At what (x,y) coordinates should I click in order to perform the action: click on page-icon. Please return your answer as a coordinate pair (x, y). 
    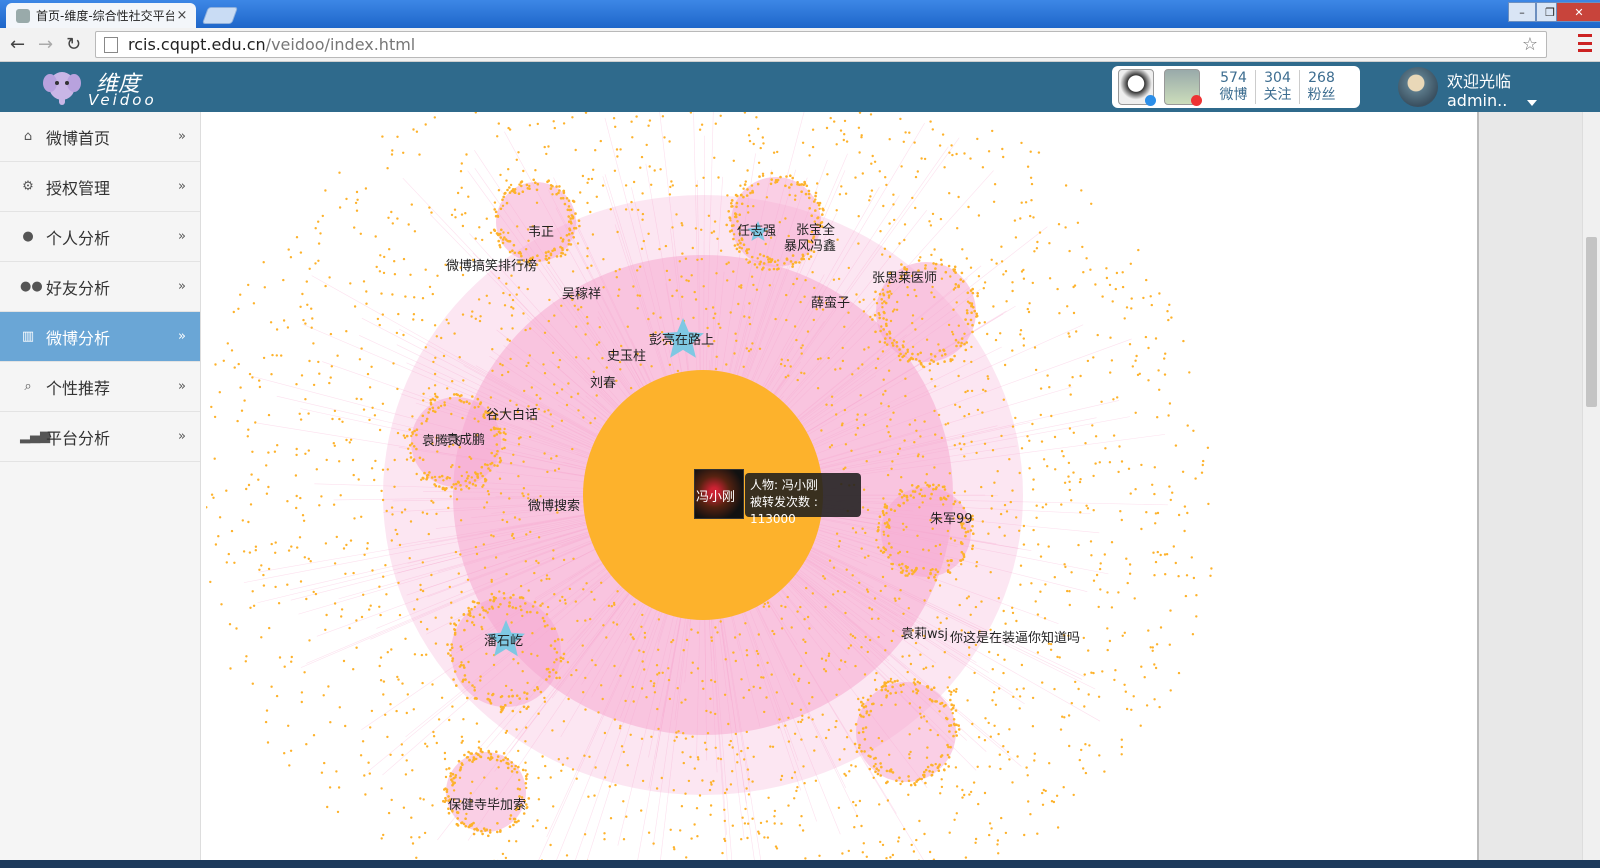
    Looking at the image, I should click on (111, 44).